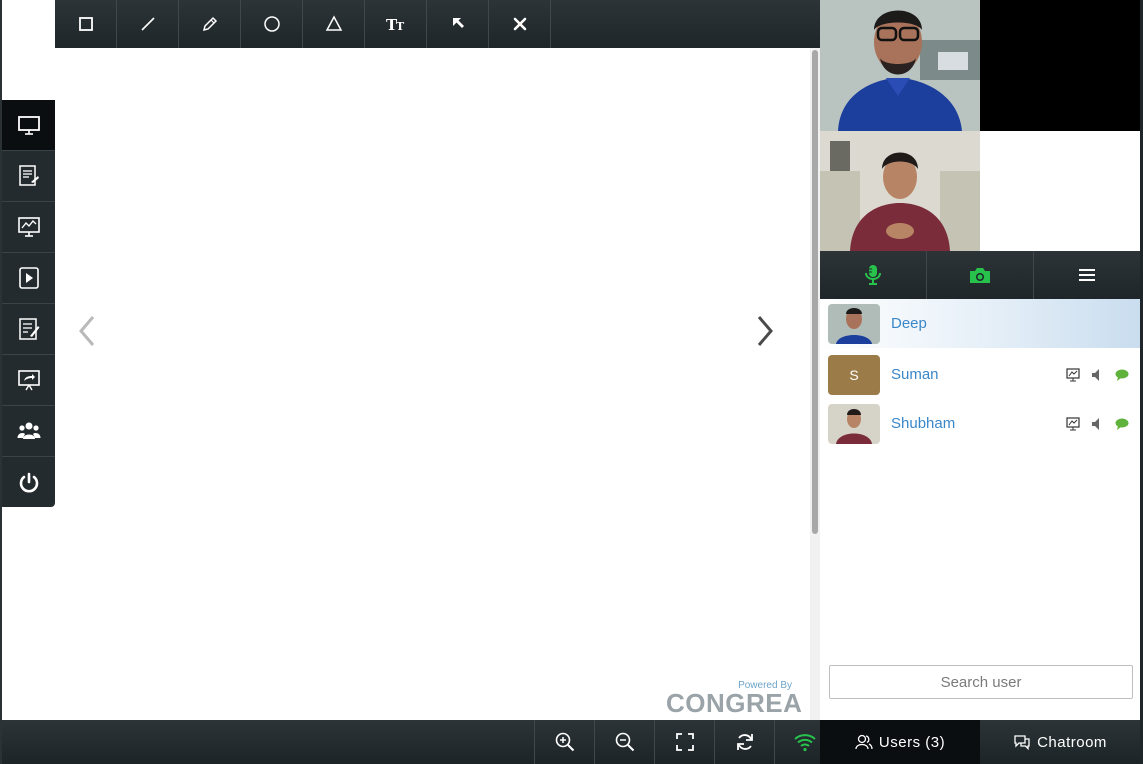 This screenshot has height=764, width=1143. Describe the element at coordinates (923, 423) in the screenshot. I see `user-name: Shubham` at that location.